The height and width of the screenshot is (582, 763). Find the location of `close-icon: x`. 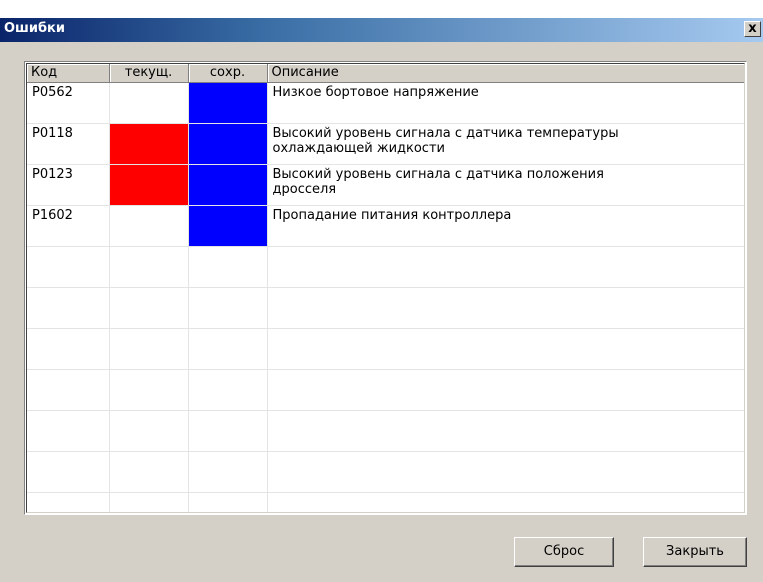

close-icon: x is located at coordinates (752, 29).